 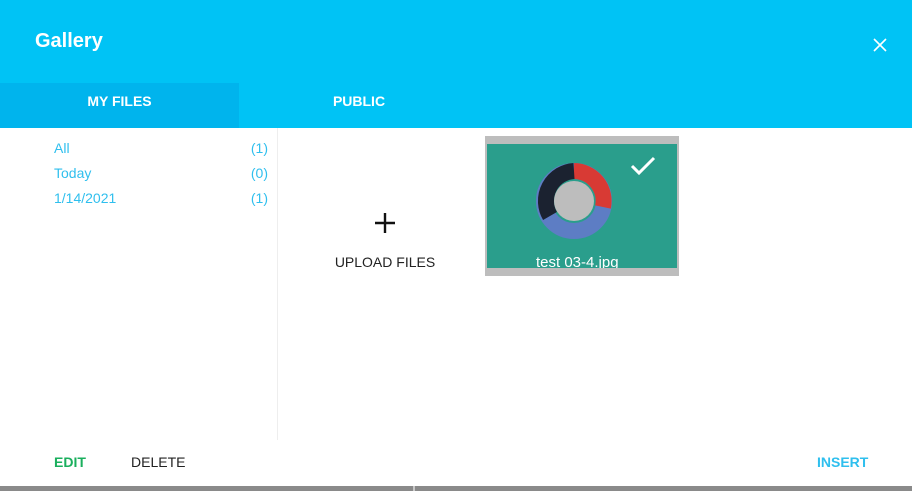 I want to click on tab-bar: MY FILES PUBLIC, so click(x=456, y=105).